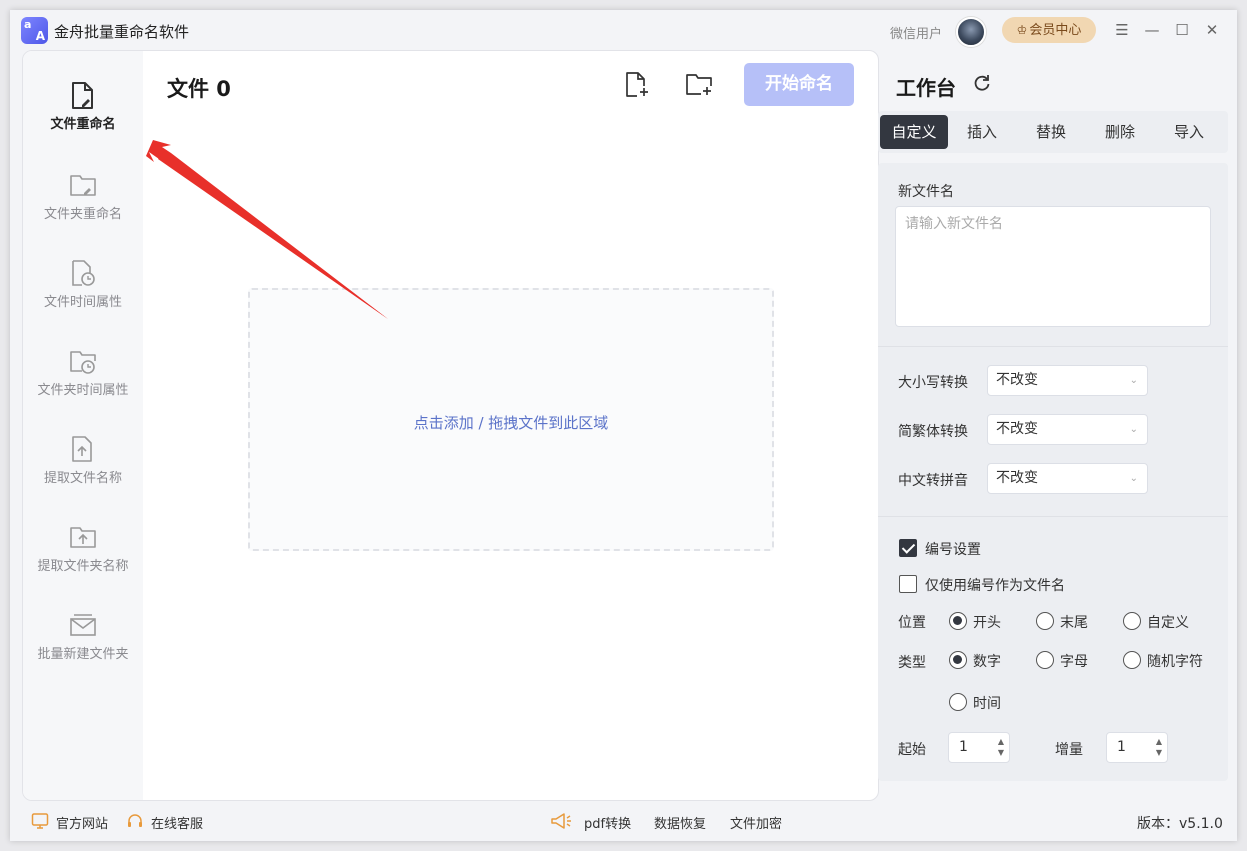 The image size is (1247, 851). Describe the element at coordinates (982, 132) in the screenshot. I see `tab-insert: 插入` at that location.